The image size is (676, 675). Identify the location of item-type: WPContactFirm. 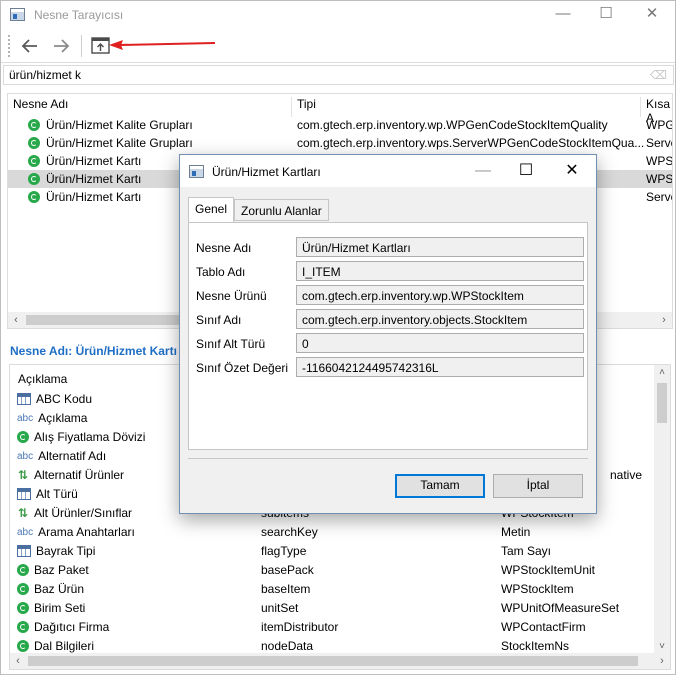
(543, 627).